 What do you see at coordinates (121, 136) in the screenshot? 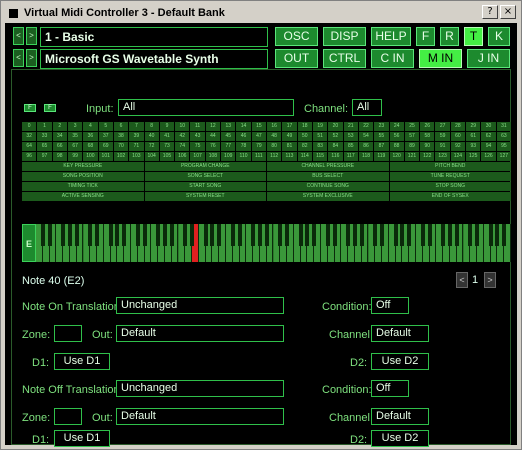
I see `cc-cell: 38` at bounding box center [121, 136].